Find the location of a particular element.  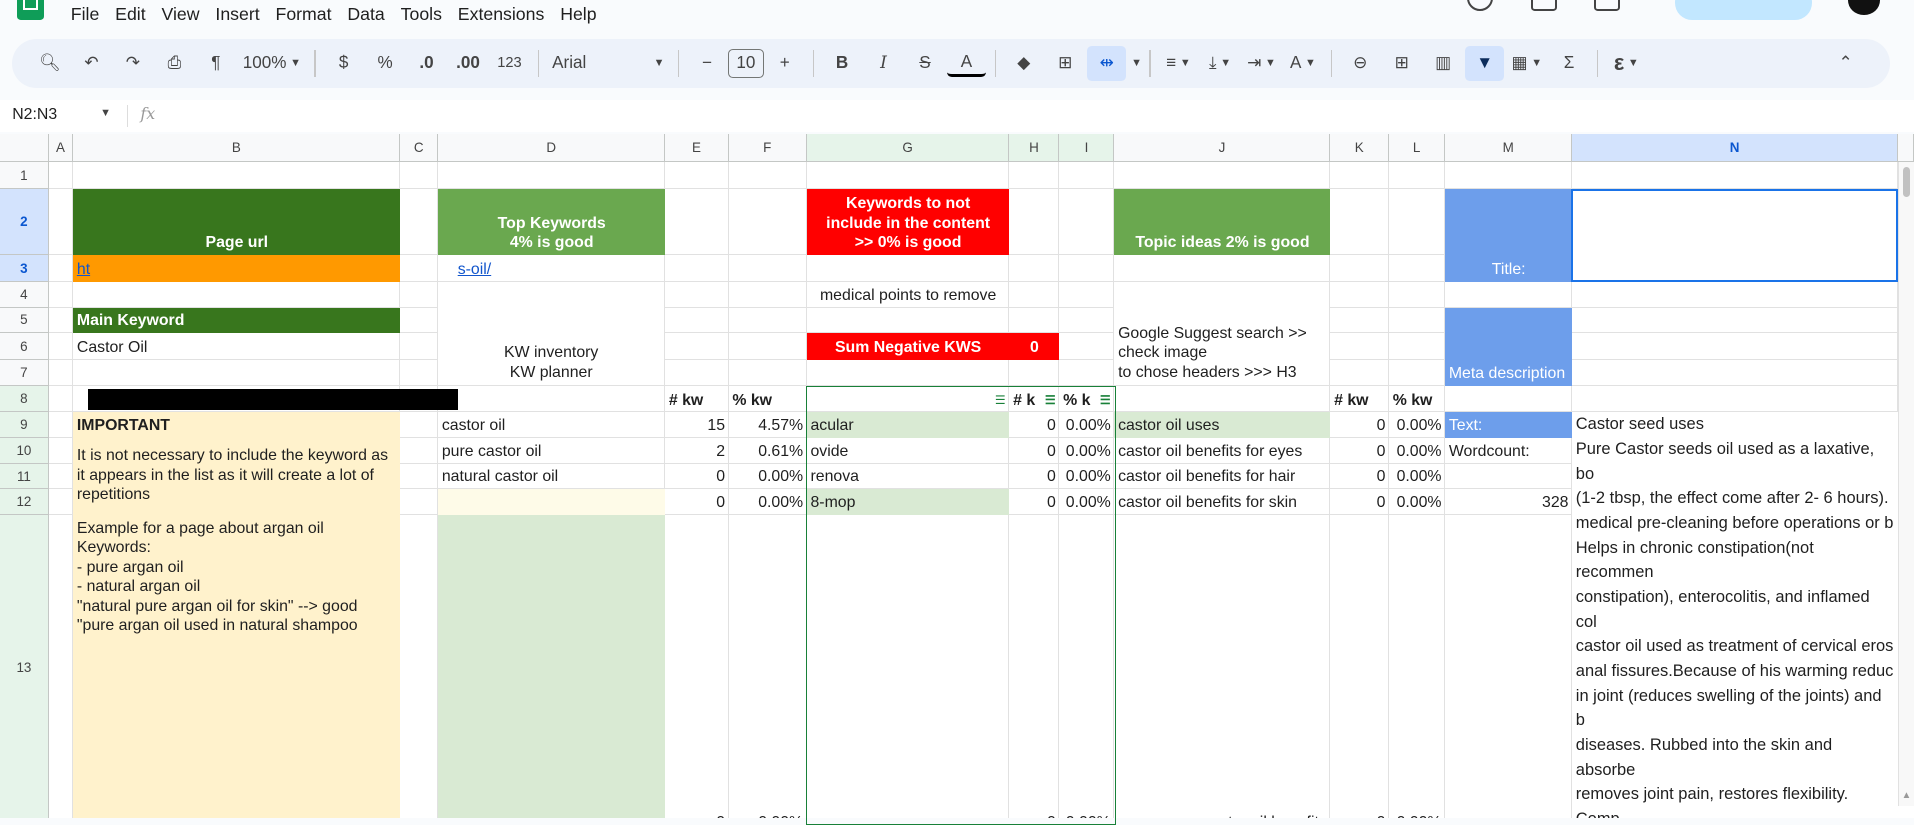

menu-tools: Tools is located at coordinates (421, 14).